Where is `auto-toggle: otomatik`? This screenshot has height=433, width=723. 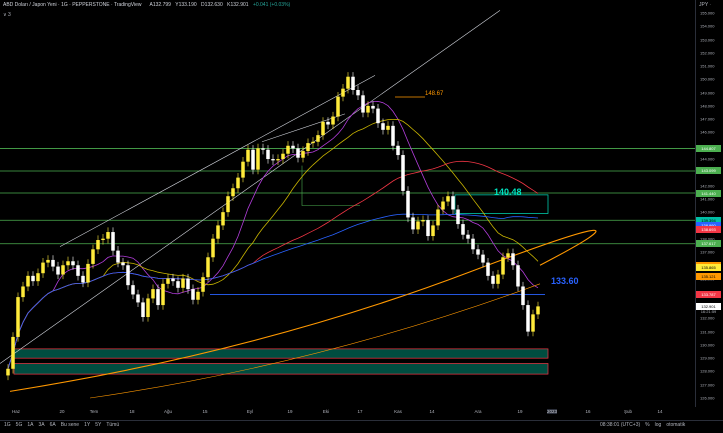 auto-toggle: otomatik is located at coordinates (675, 425).